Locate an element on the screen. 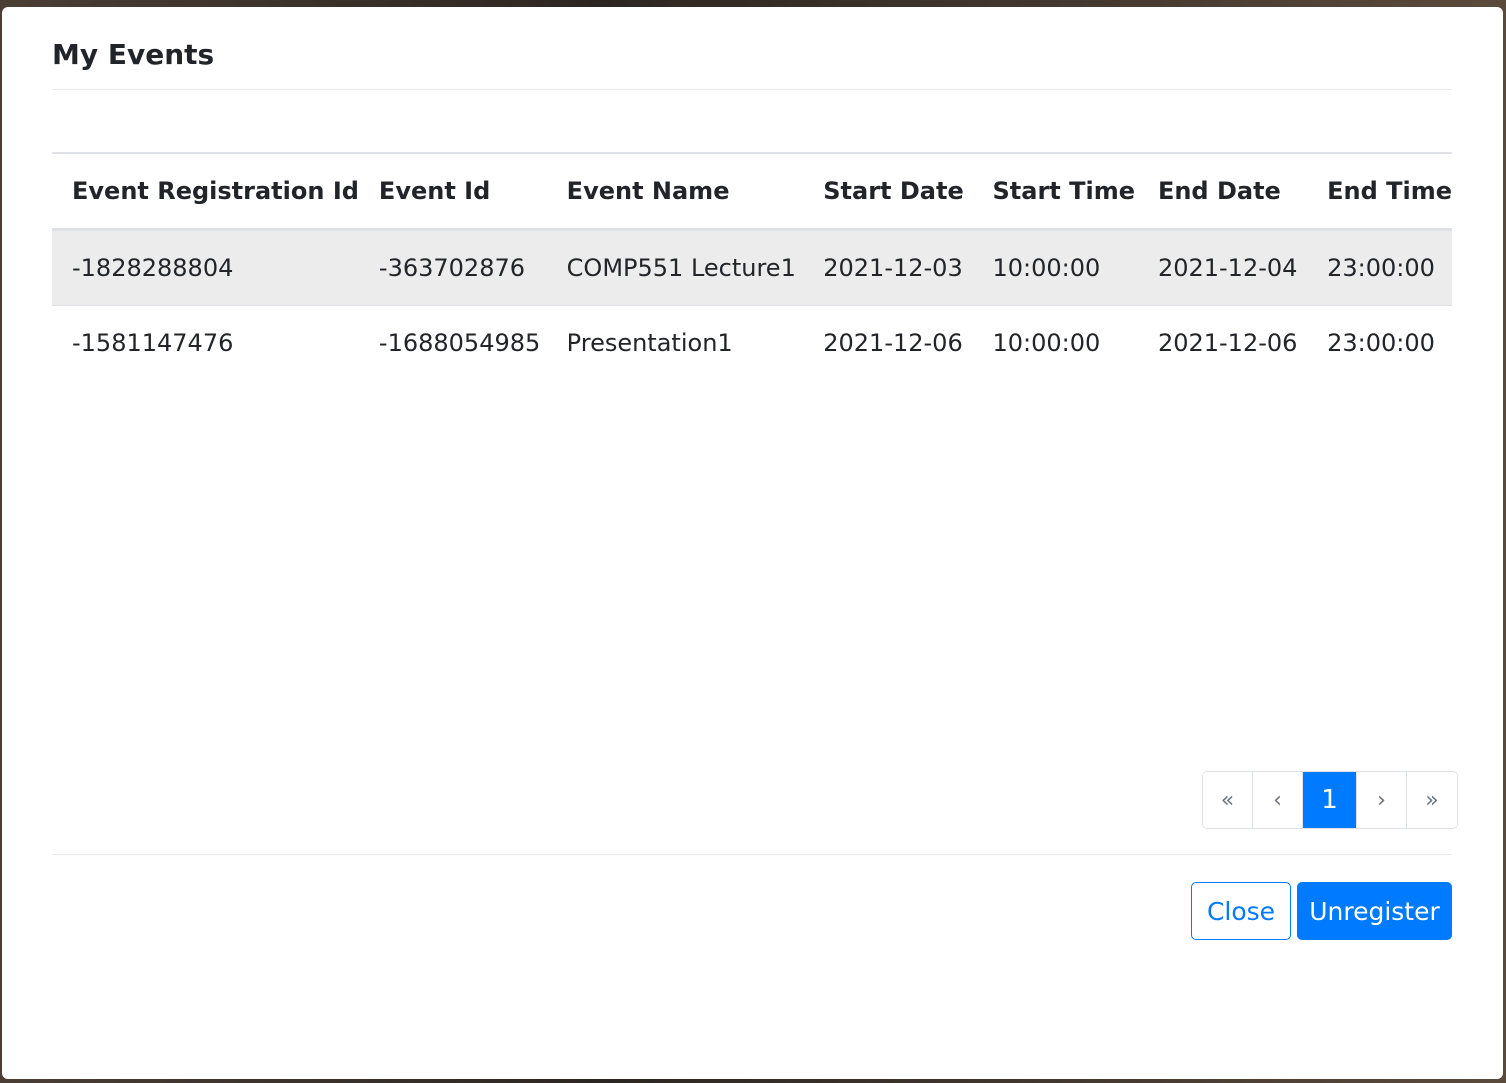 This screenshot has width=1506, height=1083. column-header-end-date: End Date is located at coordinates (1222, 191).